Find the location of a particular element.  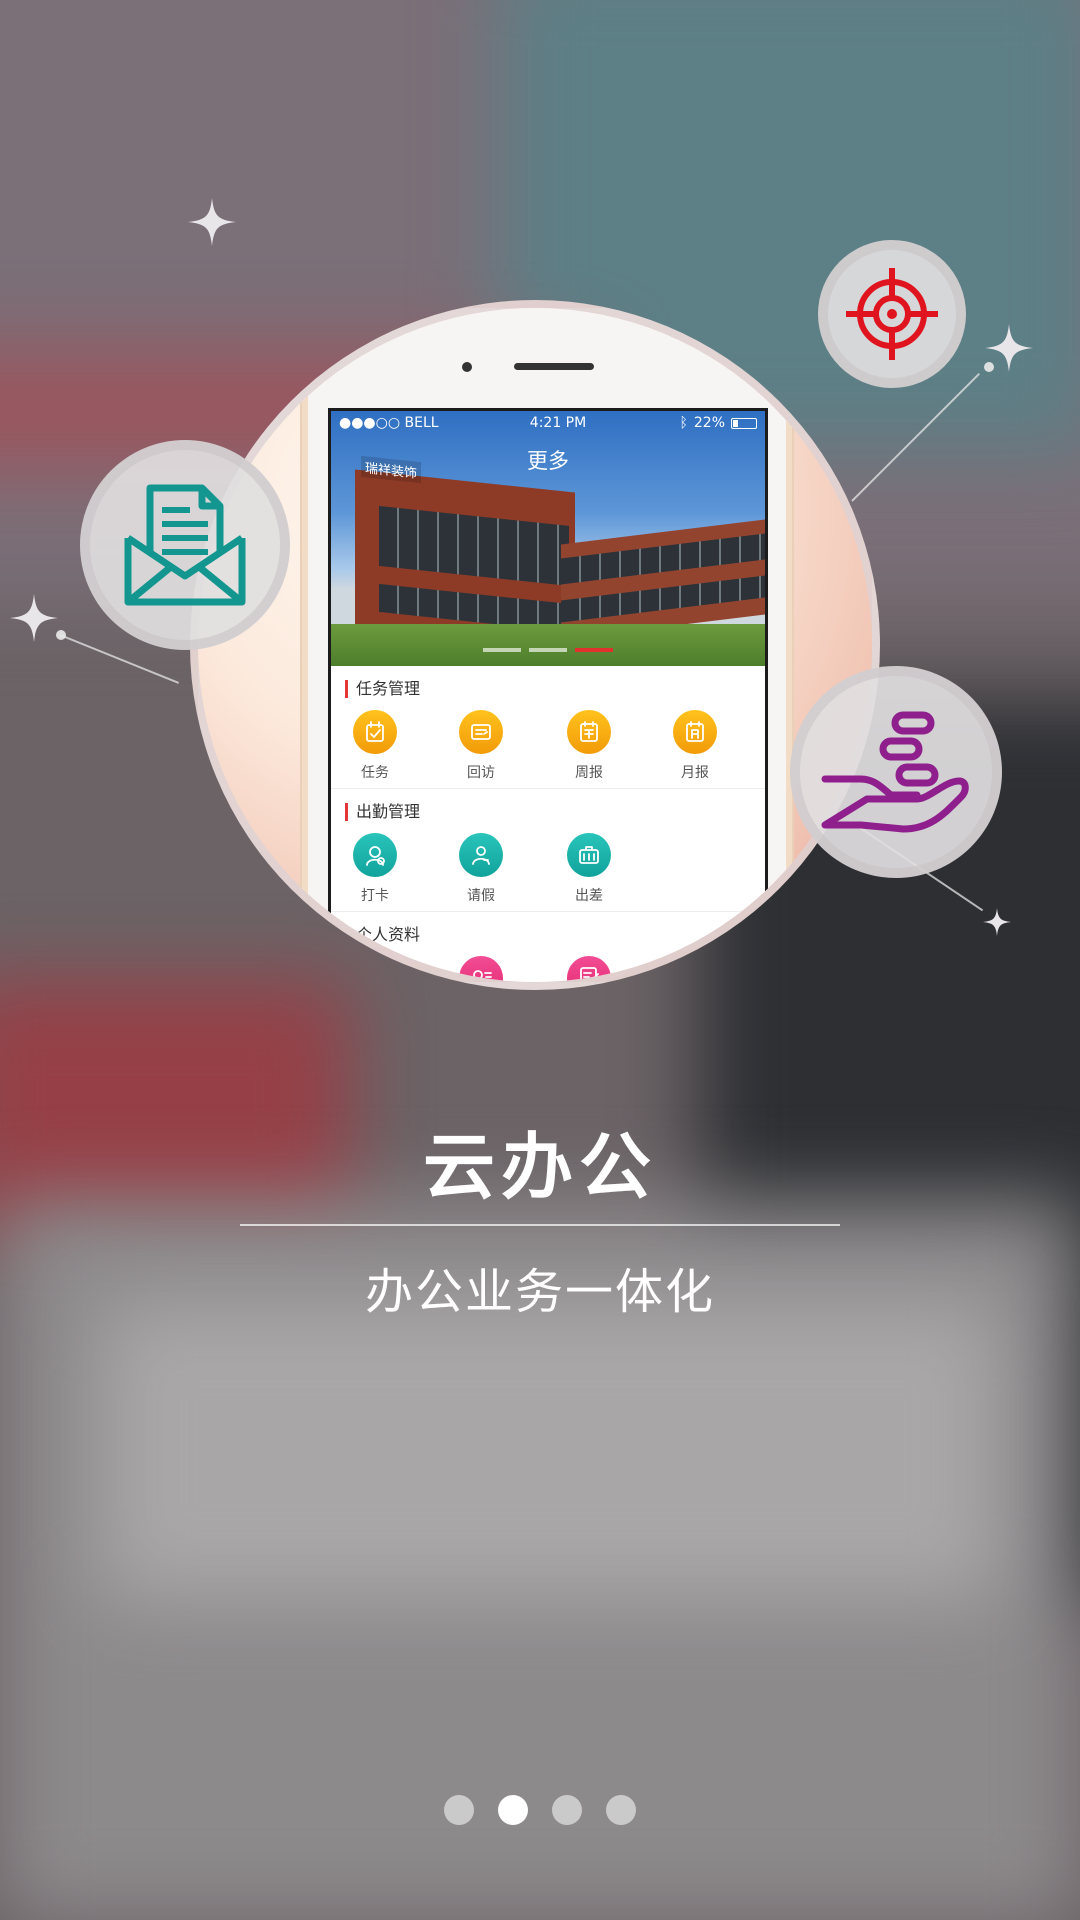

grid-item-label: 出差 is located at coordinates (589, 896).